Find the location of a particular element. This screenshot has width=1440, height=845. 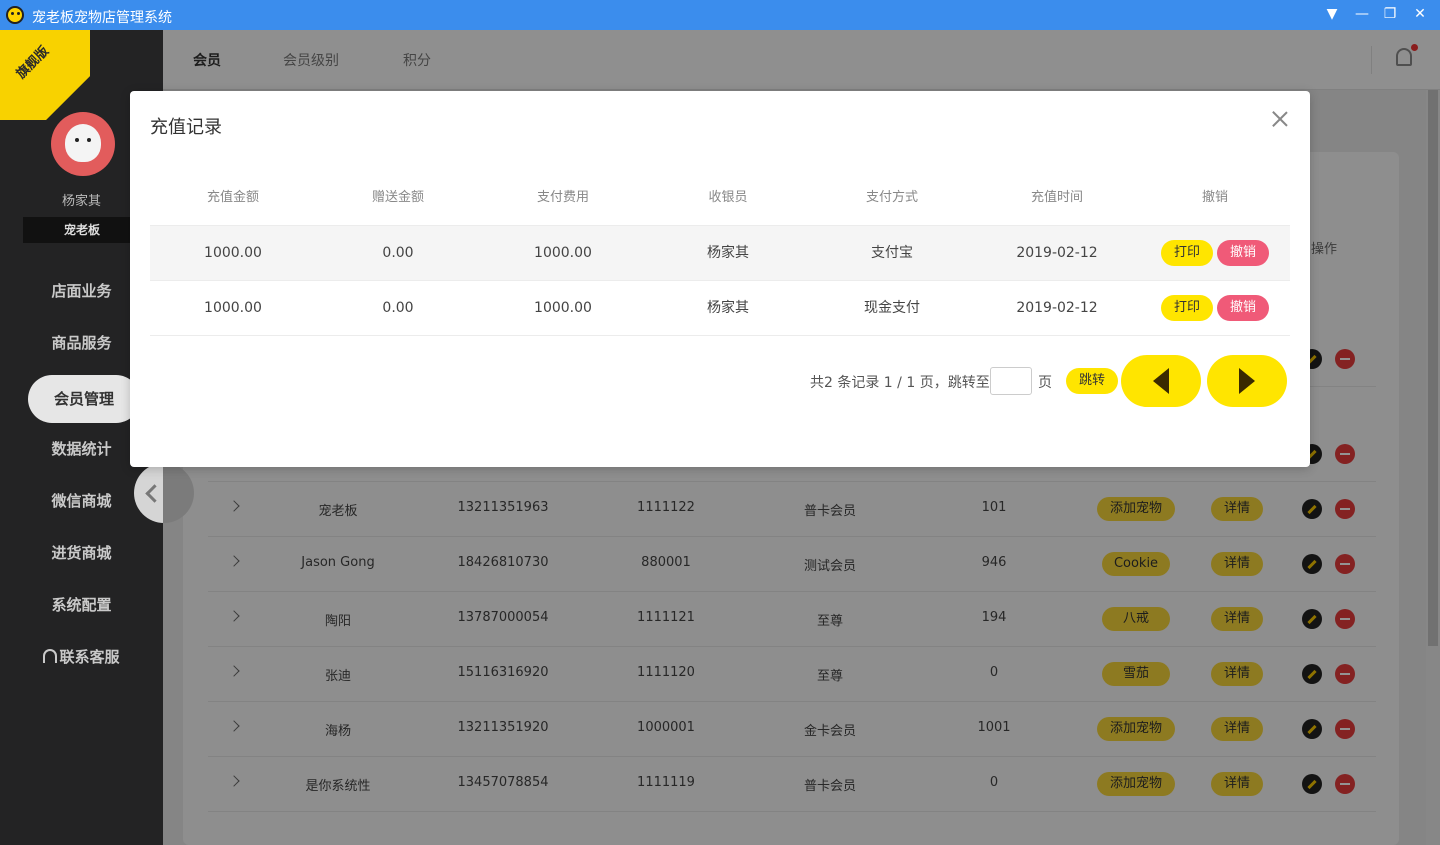

arrow-left-icon is located at coordinates (1161, 381).